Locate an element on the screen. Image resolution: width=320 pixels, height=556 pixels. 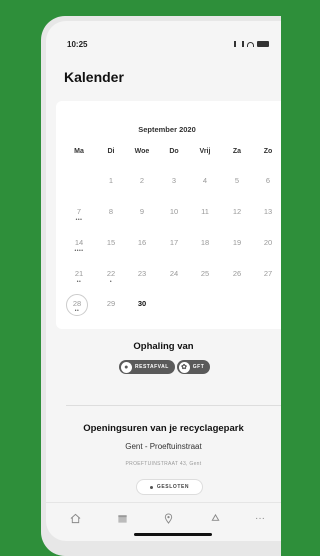
battery-icon is located at coordinates (263, 44).